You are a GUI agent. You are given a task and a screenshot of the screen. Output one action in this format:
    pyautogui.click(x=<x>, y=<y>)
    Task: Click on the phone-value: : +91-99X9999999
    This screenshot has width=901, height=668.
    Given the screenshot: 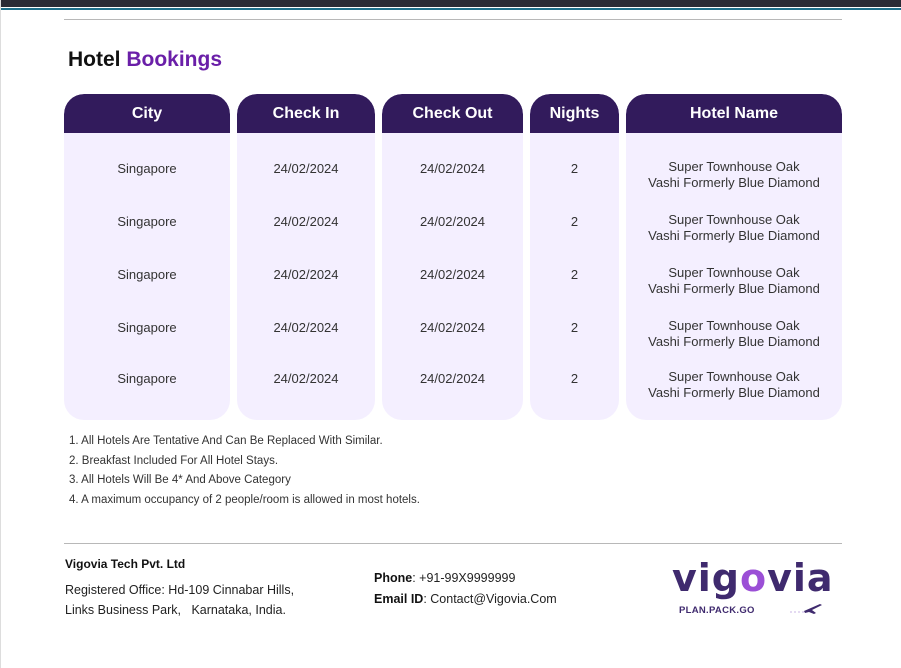 What is the action you would take?
    pyautogui.click(x=464, y=578)
    